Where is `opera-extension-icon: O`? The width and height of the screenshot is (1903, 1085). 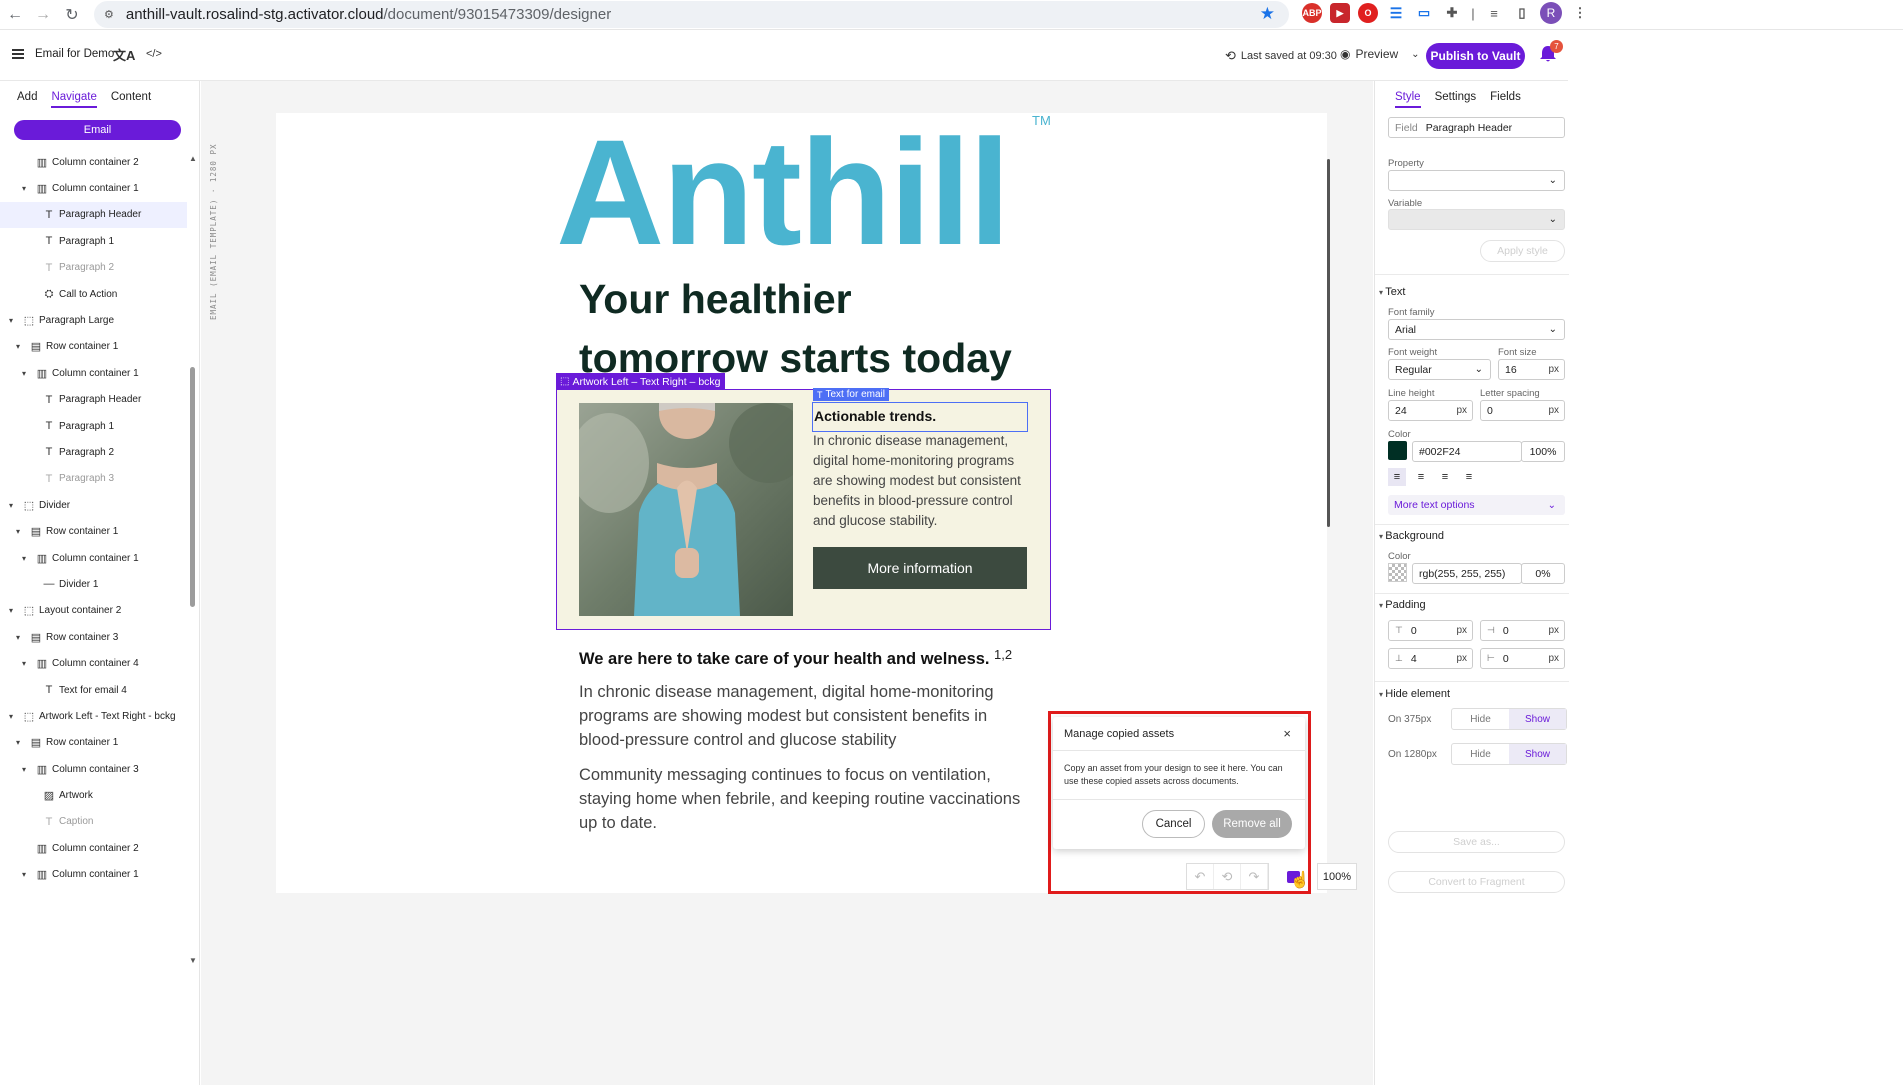 opera-extension-icon: O is located at coordinates (1368, 13).